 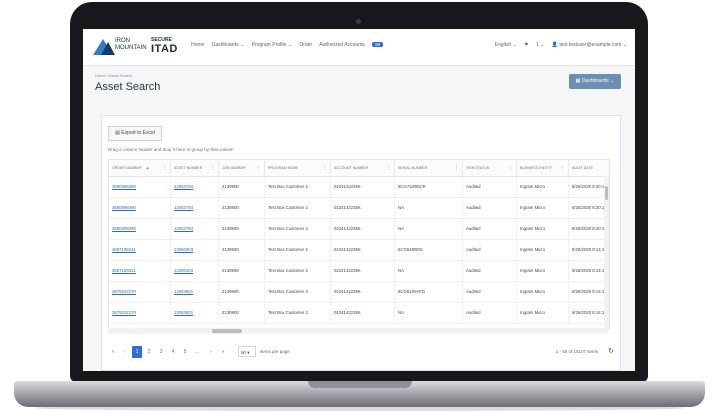 I want to click on items-per-page-label: items per page, so click(x=275, y=351).